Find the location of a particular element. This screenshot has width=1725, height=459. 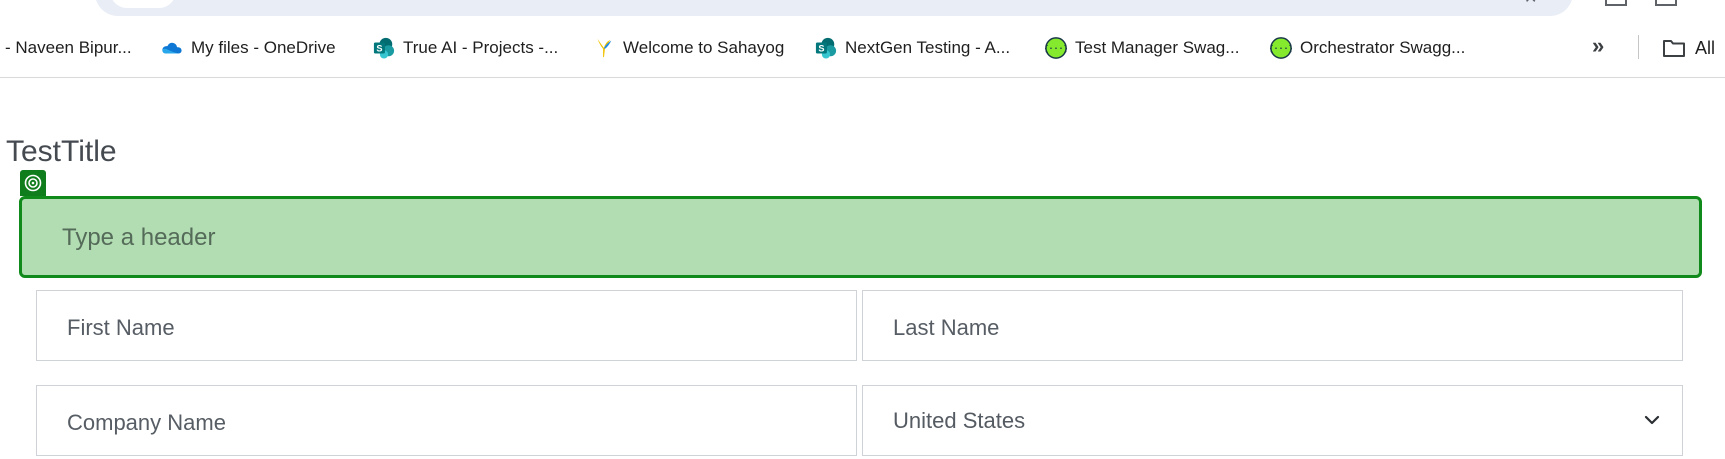

bookmark-onedrive: My files - OneDrive is located at coordinates (248, 48).